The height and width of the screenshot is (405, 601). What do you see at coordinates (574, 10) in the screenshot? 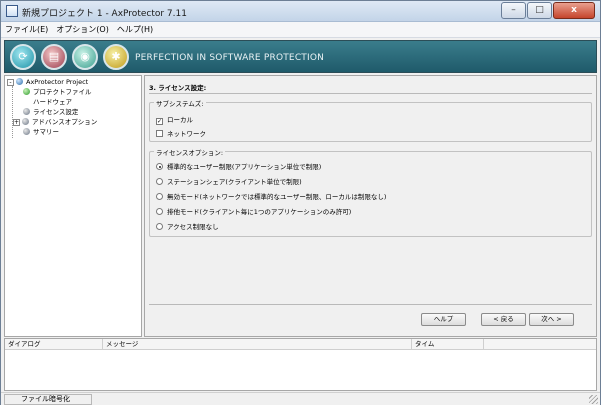
I see `close-button: x` at bounding box center [574, 10].